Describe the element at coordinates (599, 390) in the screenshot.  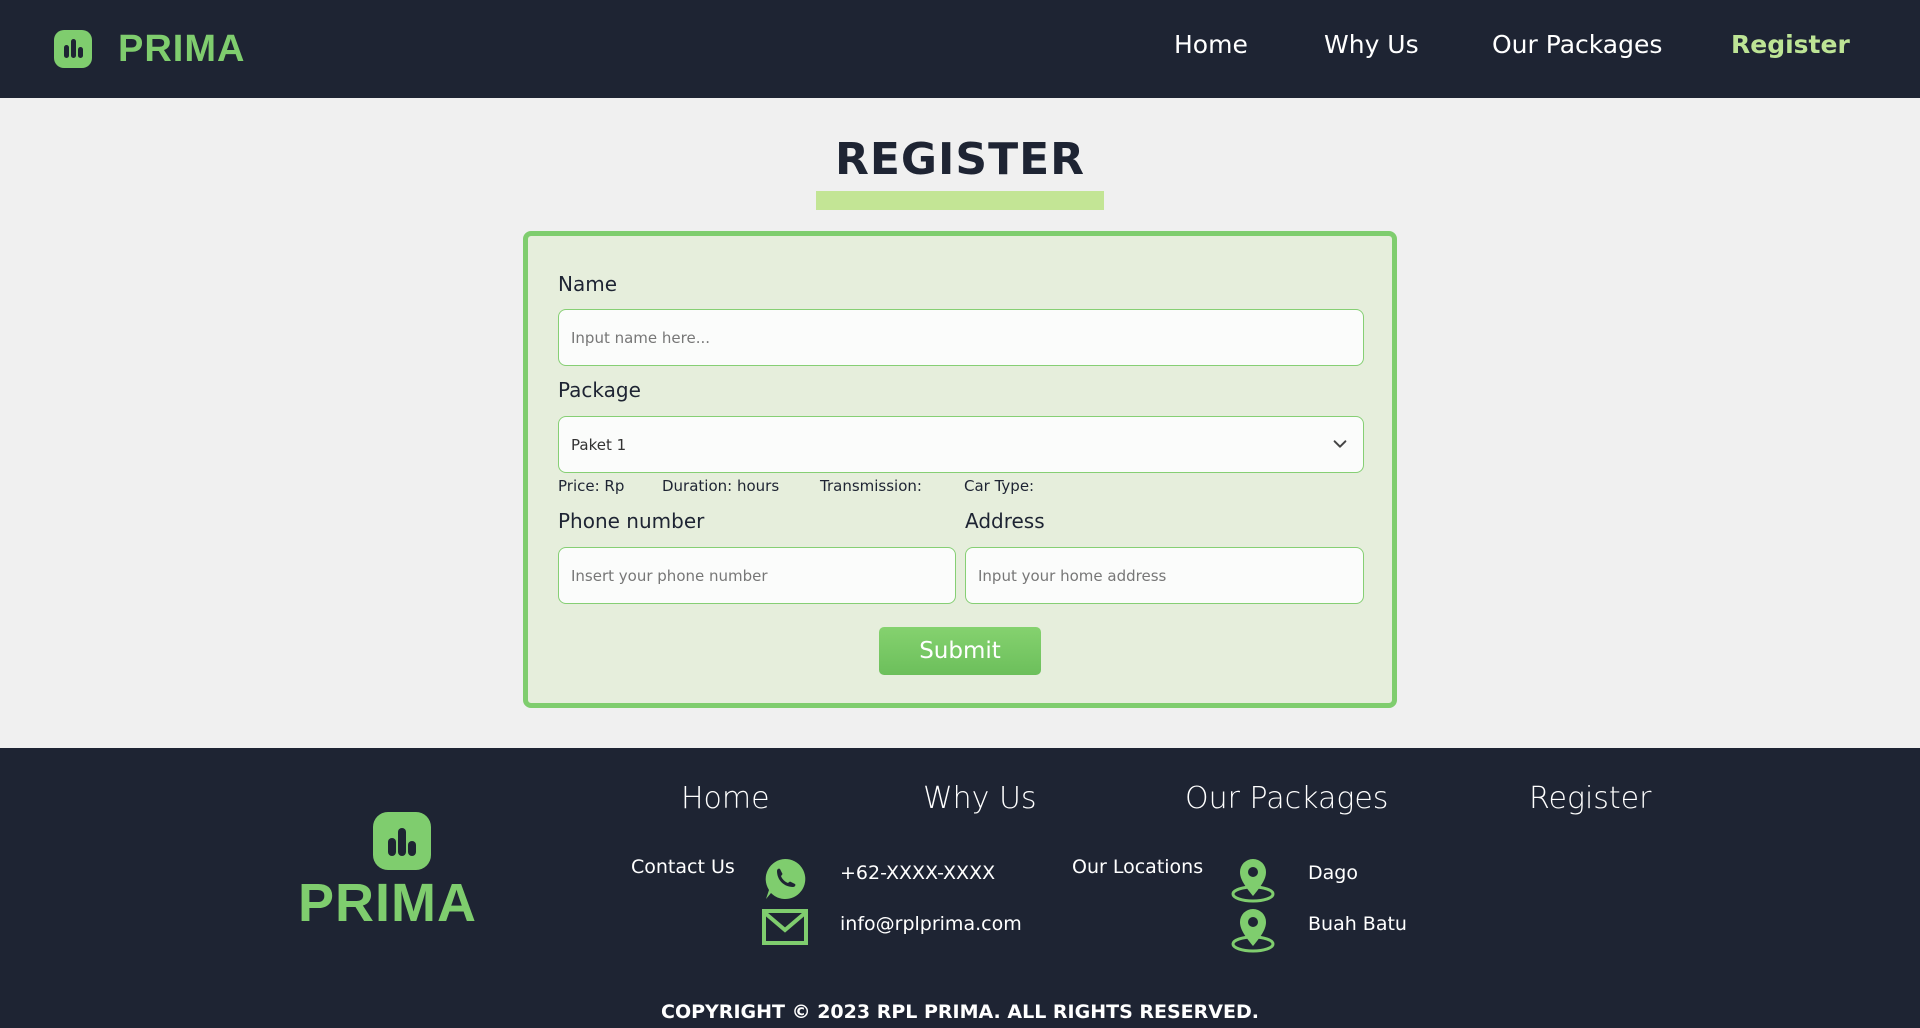
I see `package-label: Package` at that location.